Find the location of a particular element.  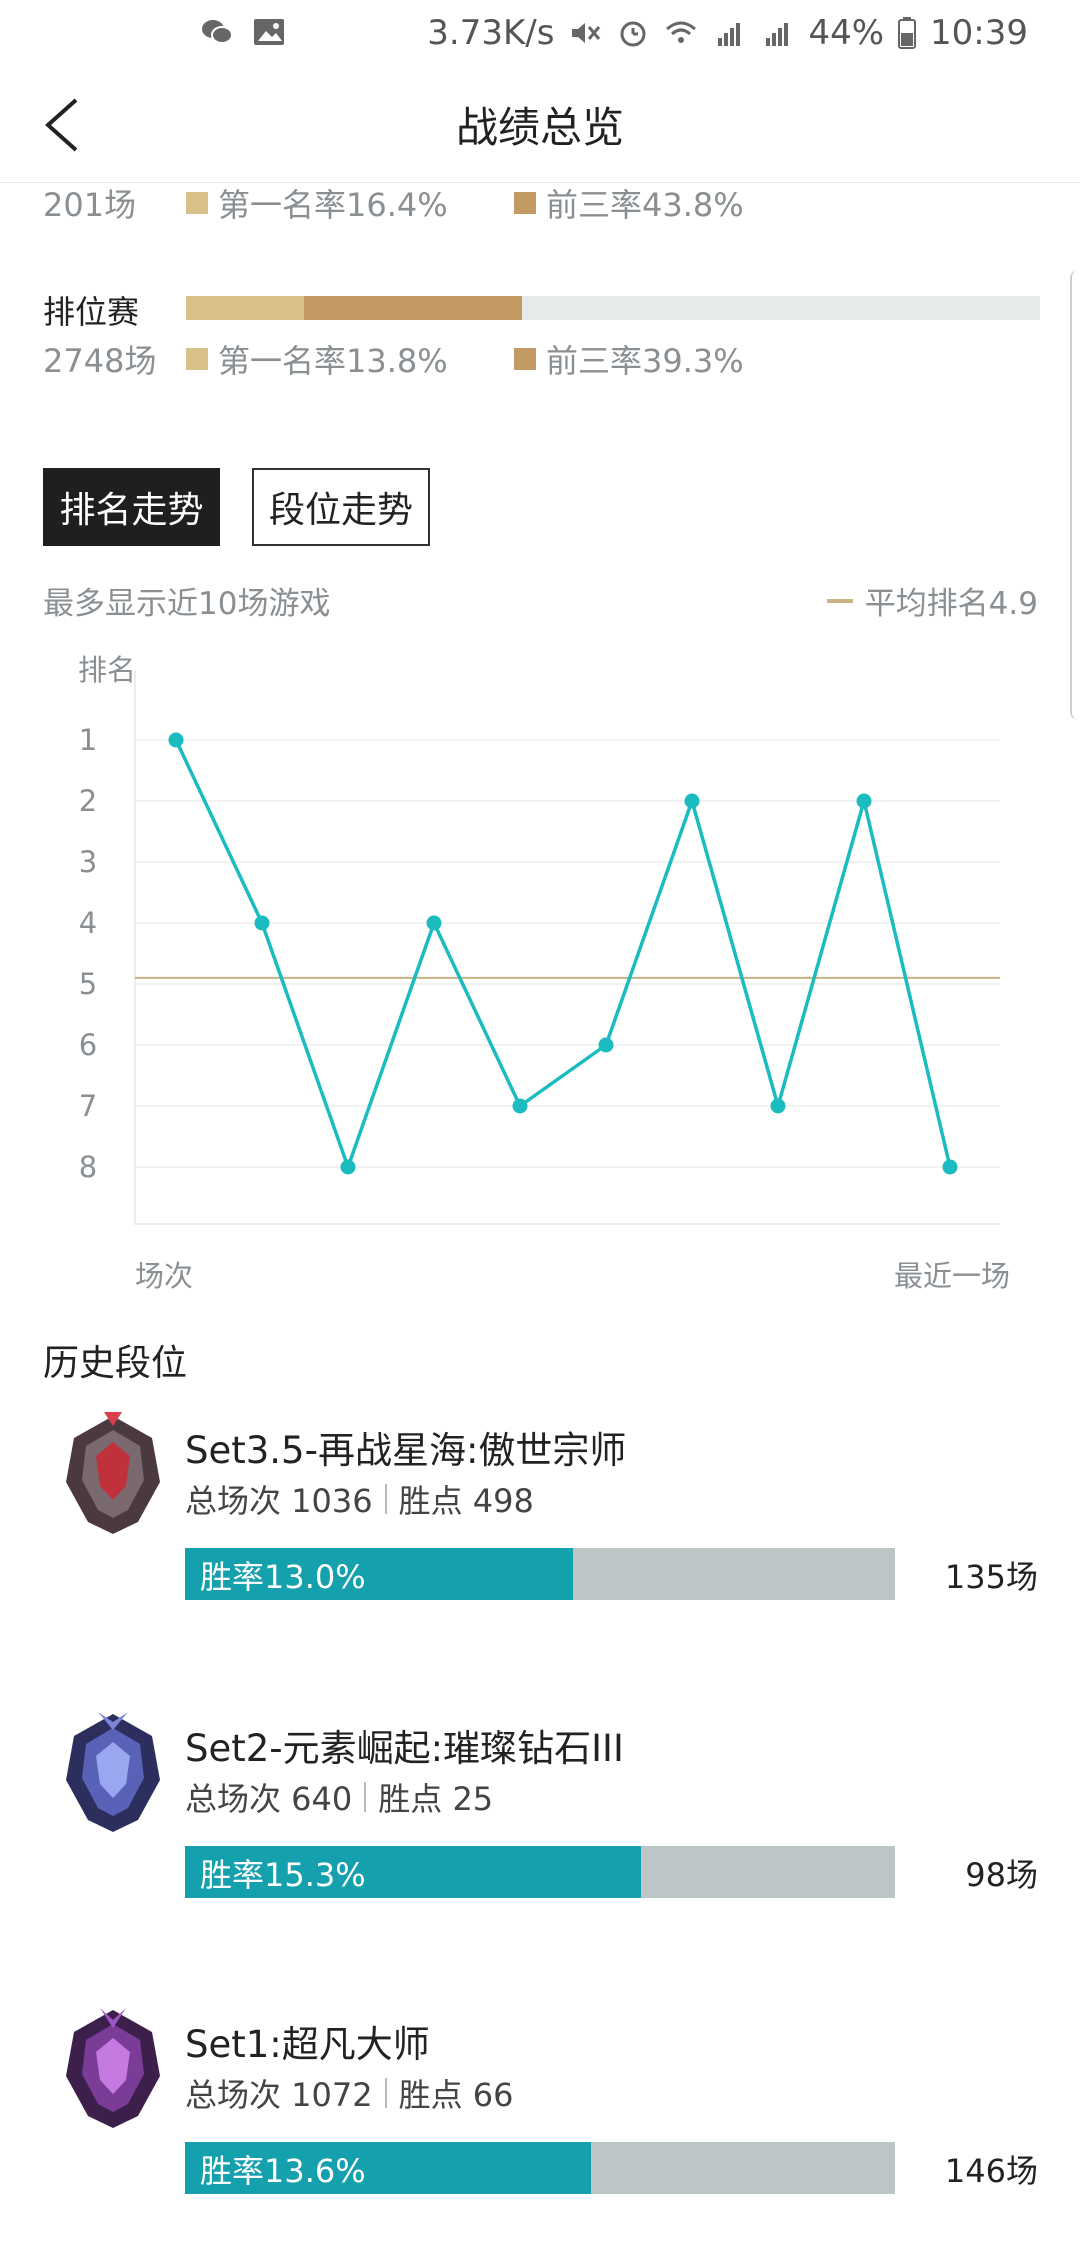

normal-count: 201场 is located at coordinates (90, 205).